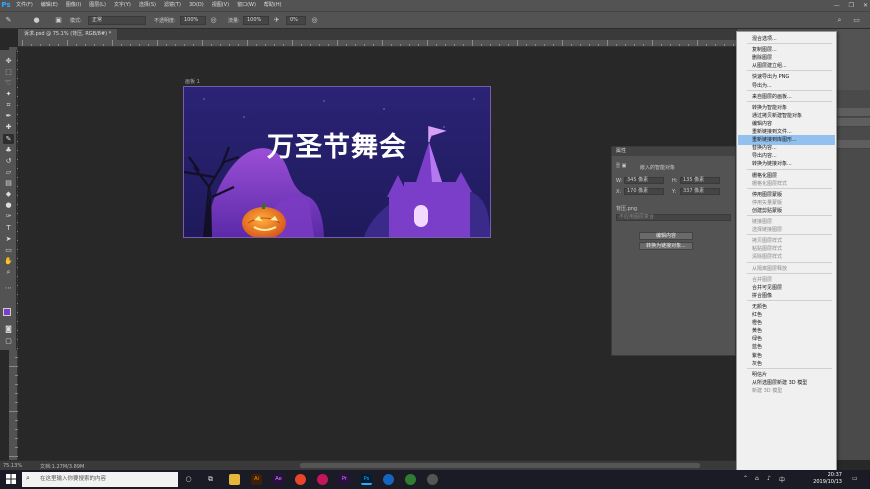  What do you see at coordinates (276, 20) in the screenshot?
I see `airbrush-icon: ✈` at bounding box center [276, 20].